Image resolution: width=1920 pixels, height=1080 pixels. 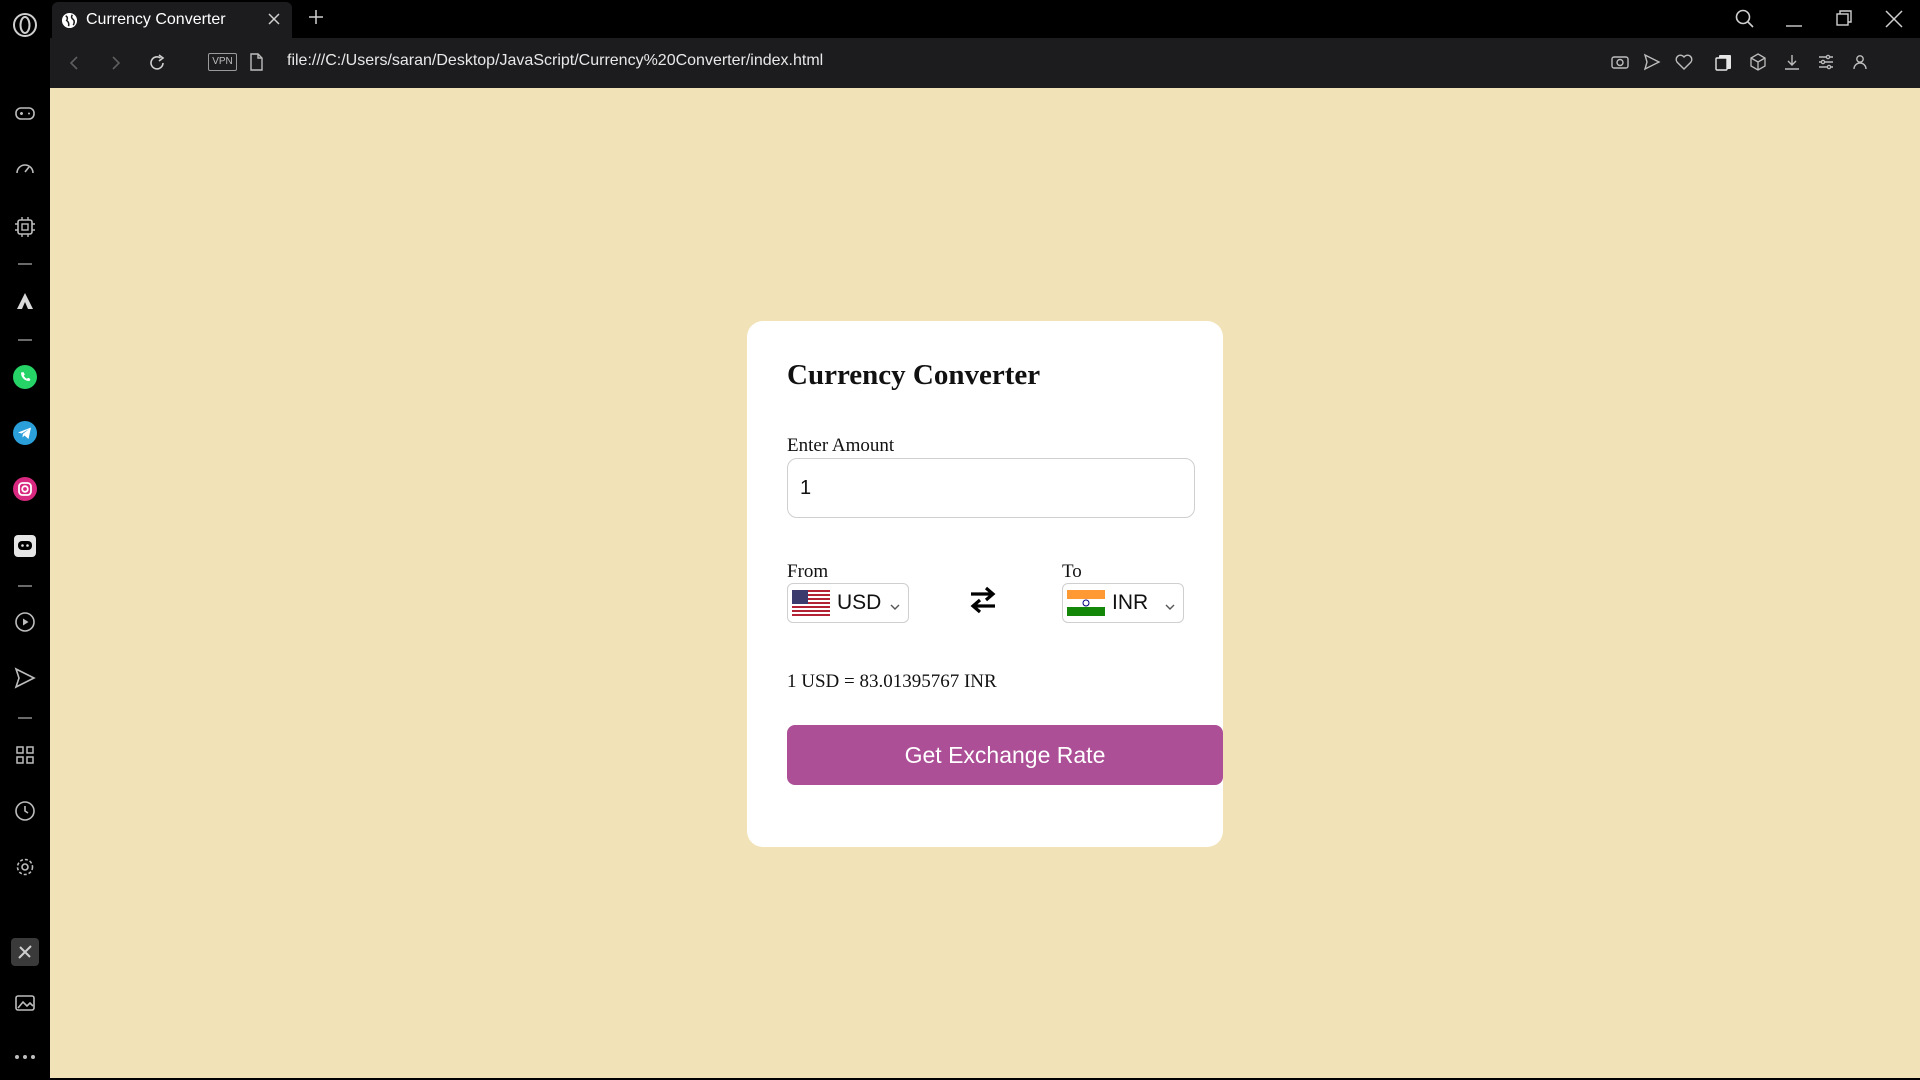 What do you see at coordinates (1684, 64) in the screenshot?
I see `heart-icon` at bounding box center [1684, 64].